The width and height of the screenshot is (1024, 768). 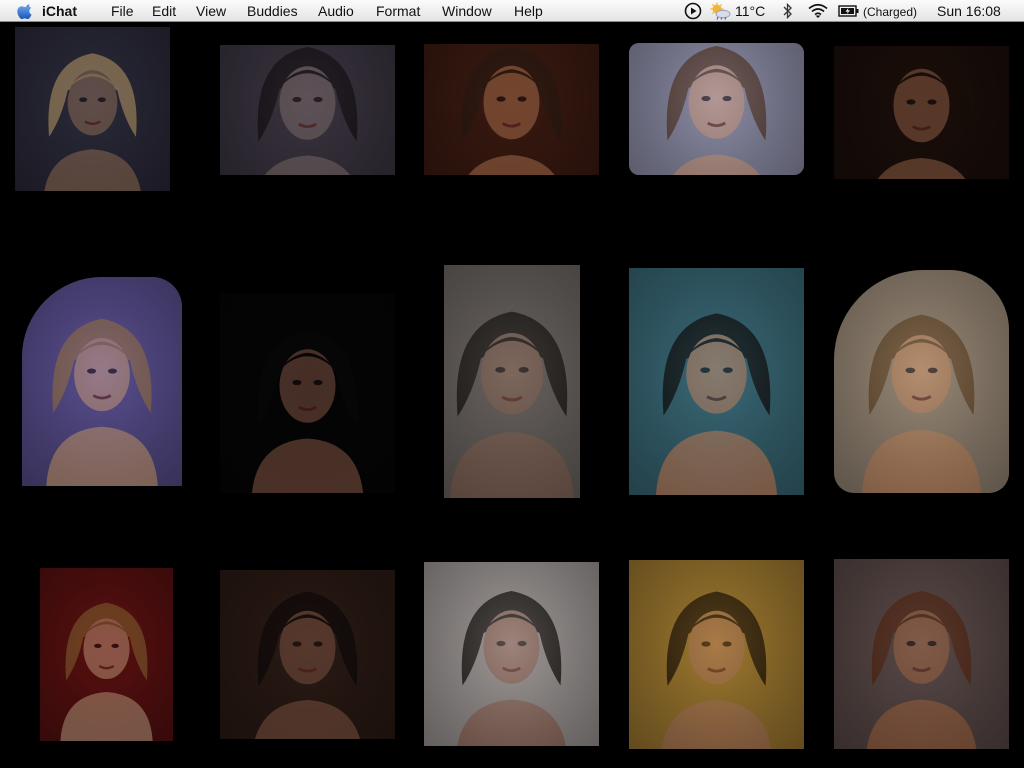 What do you see at coordinates (693, 11) in the screenshot?
I see `play-icon` at bounding box center [693, 11].